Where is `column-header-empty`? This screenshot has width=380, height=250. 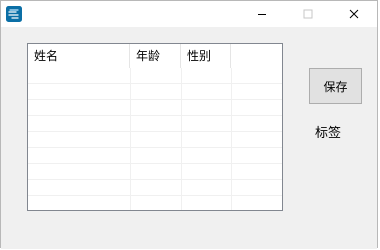 column-header-empty is located at coordinates (256, 56).